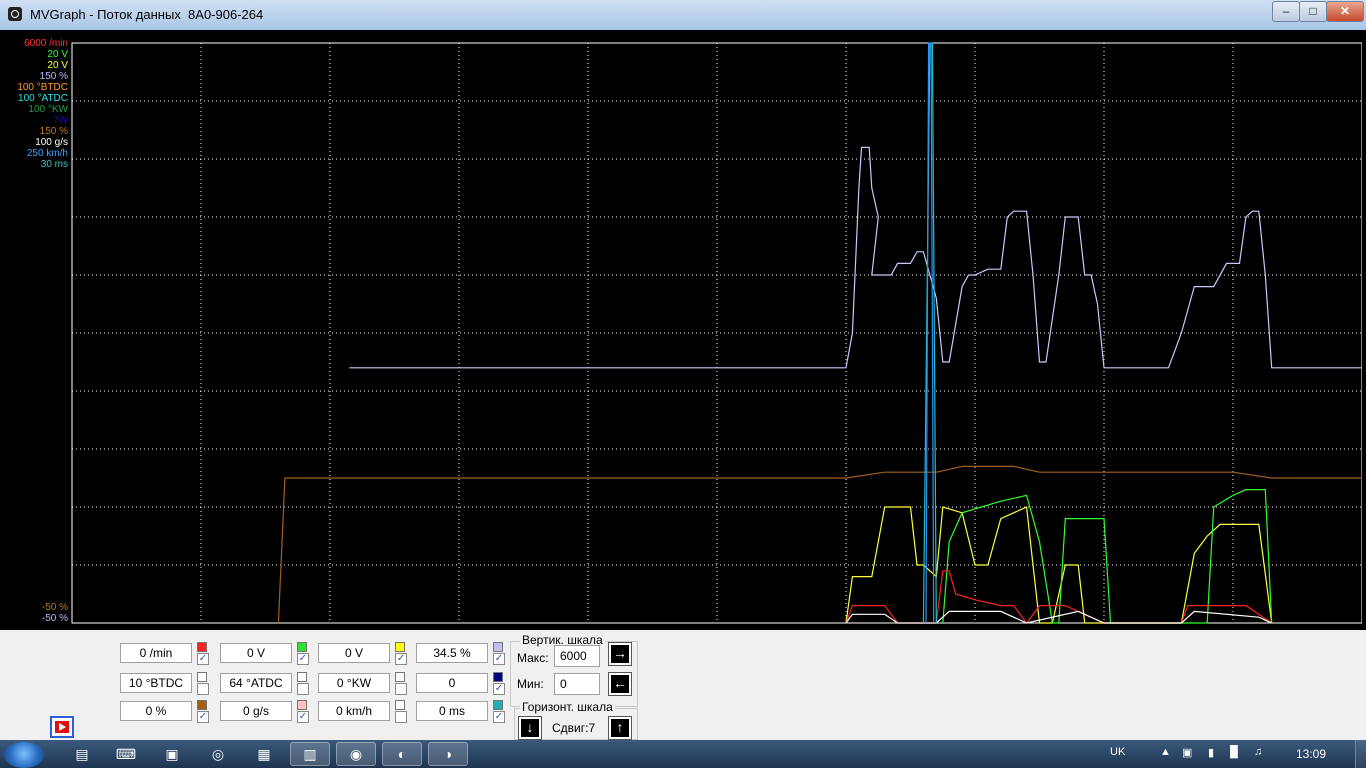 This screenshot has width=1366, height=768. Describe the element at coordinates (156, 653) in the screenshot. I see `value-field: 0 /min` at that location.